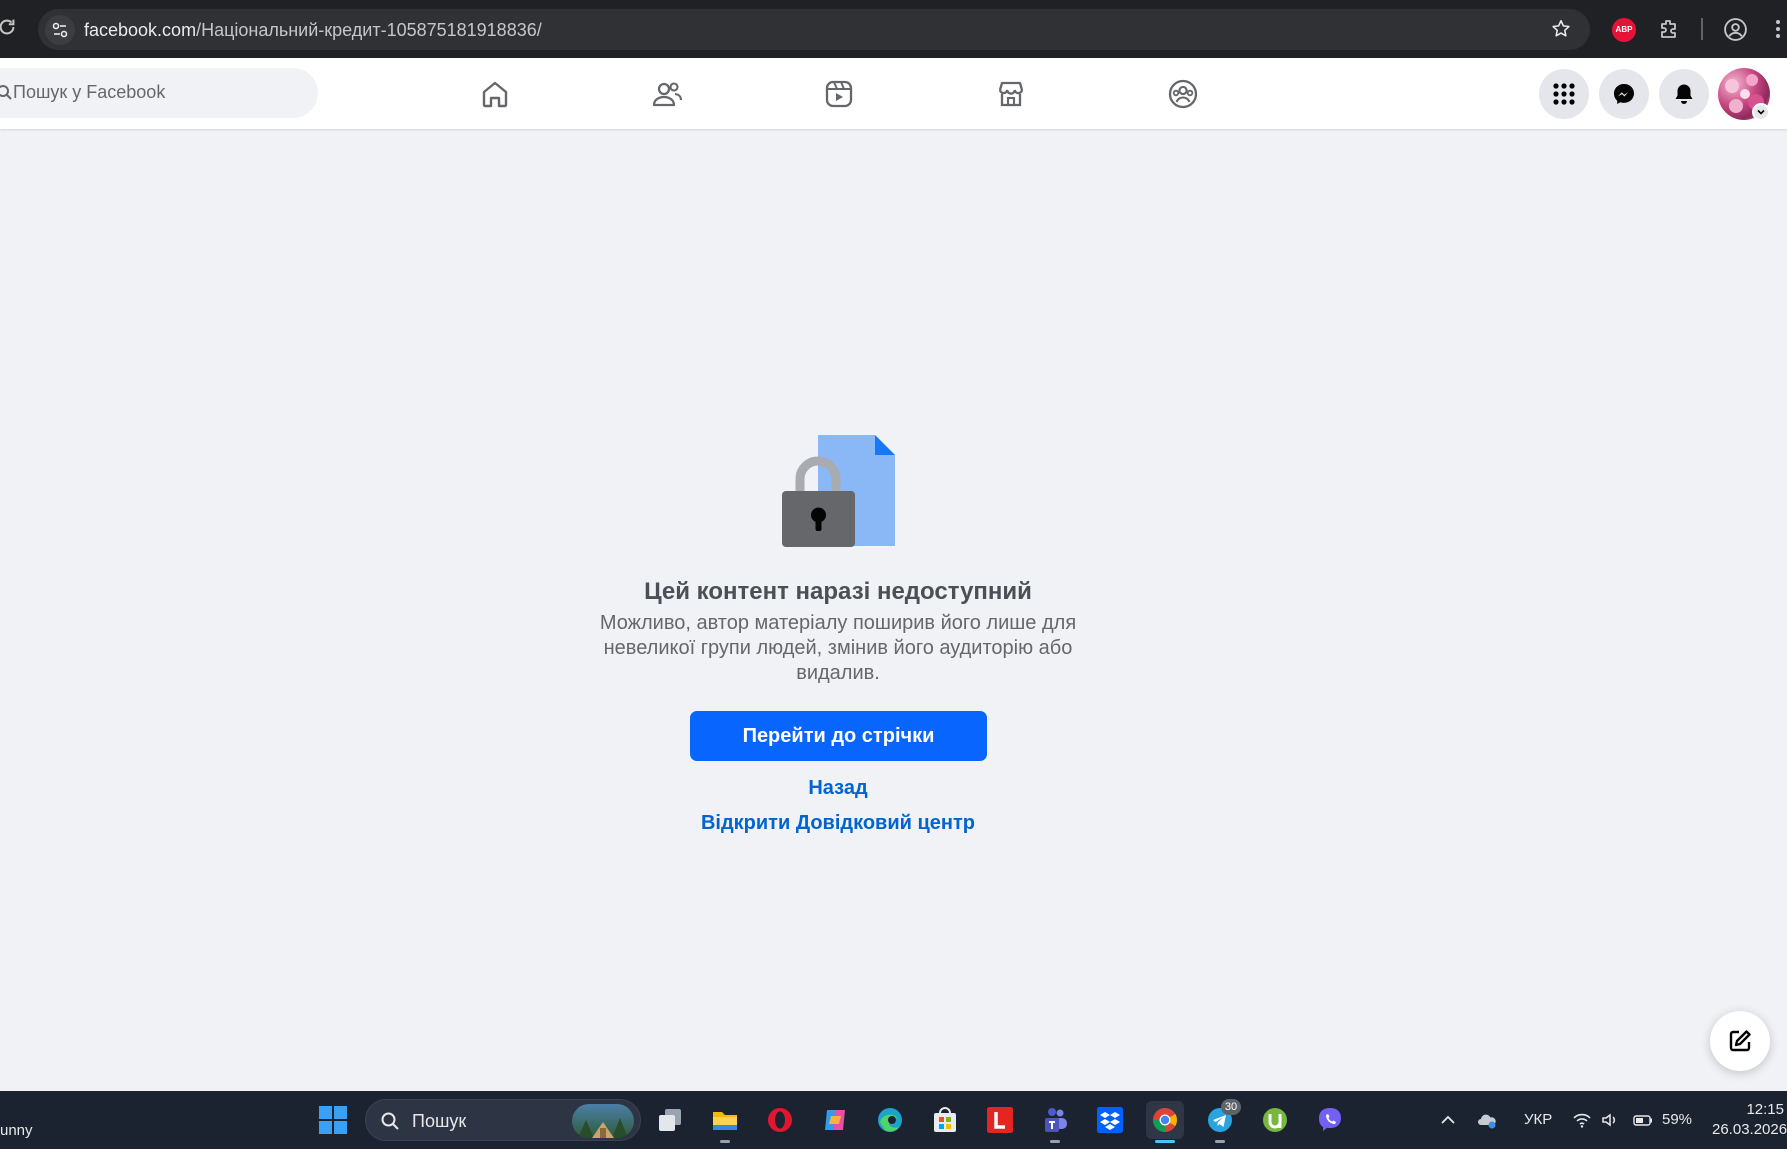 This screenshot has height=1149, width=1787. I want to click on edge-icon, so click(890, 1120).